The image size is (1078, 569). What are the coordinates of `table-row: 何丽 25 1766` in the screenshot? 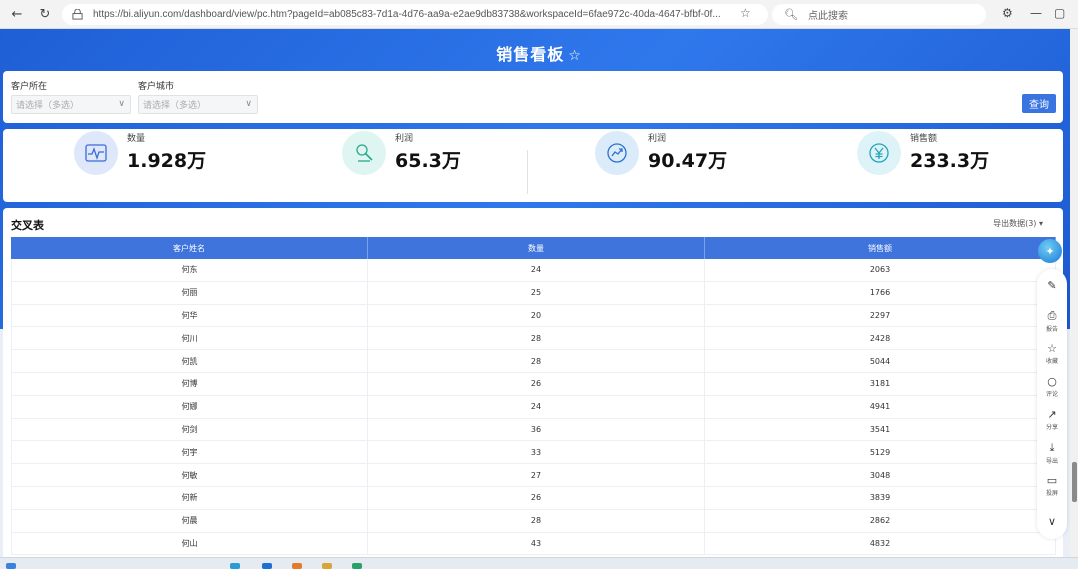 It's located at (533, 293).